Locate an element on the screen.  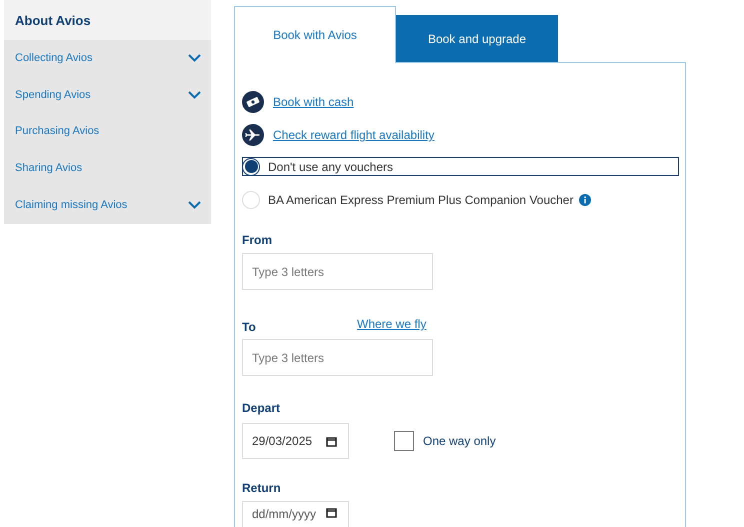
field-label: From is located at coordinates (257, 240).